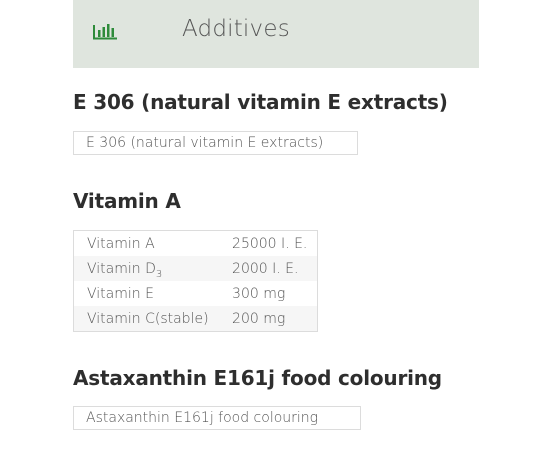 The height and width of the screenshot is (450, 550). Describe the element at coordinates (257, 378) in the screenshot. I see `section-heading-astaxanthin: Astaxanthin E161j food colouring` at that location.